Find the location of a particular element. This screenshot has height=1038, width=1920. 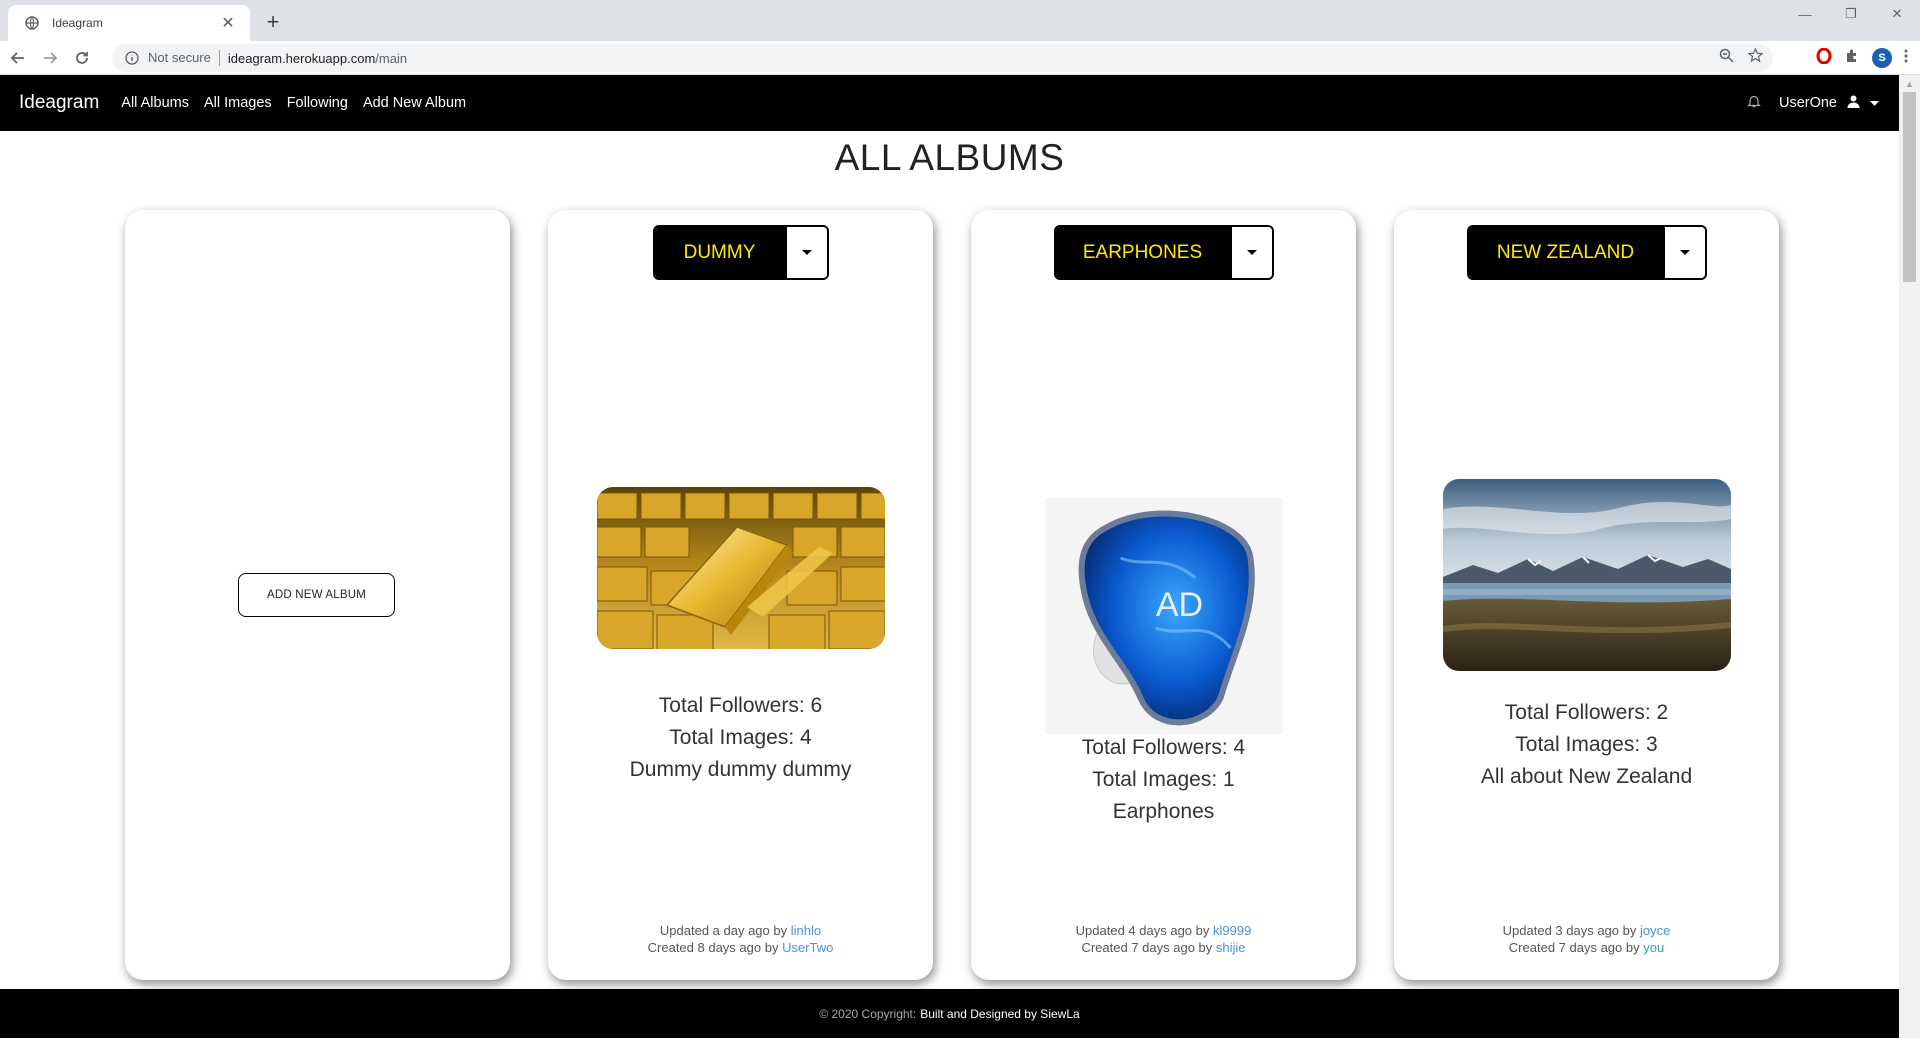

minimize-icon: — is located at coordinates (1805, 14).